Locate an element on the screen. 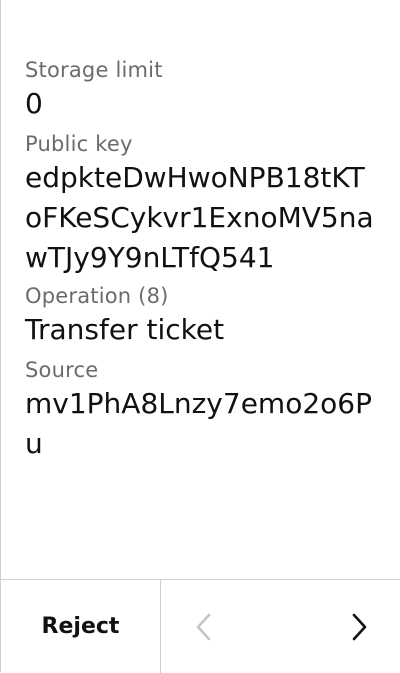  page-navigation is located at coordinates (280, 626).